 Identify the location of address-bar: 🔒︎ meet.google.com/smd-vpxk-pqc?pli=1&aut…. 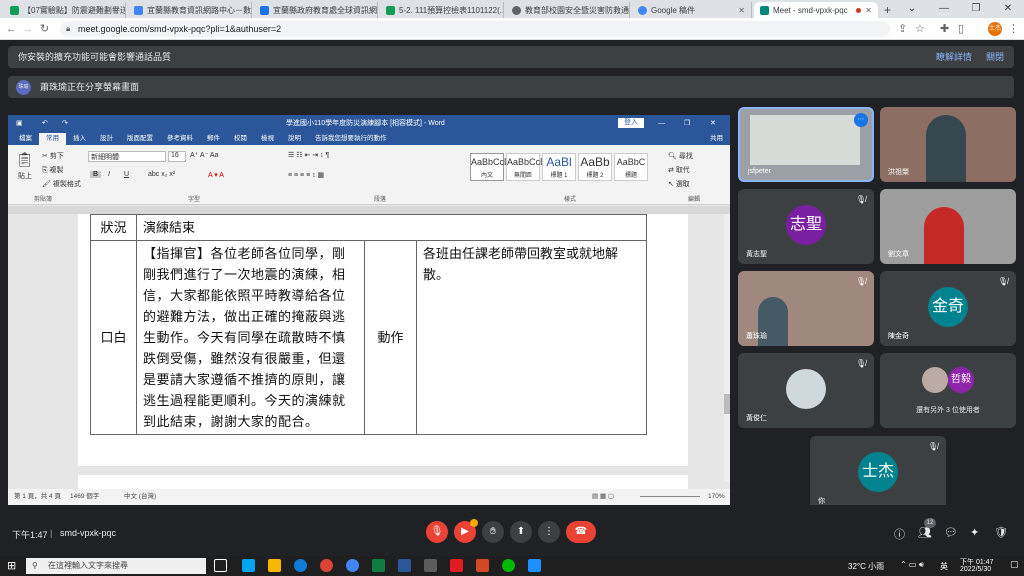
(475, 29).